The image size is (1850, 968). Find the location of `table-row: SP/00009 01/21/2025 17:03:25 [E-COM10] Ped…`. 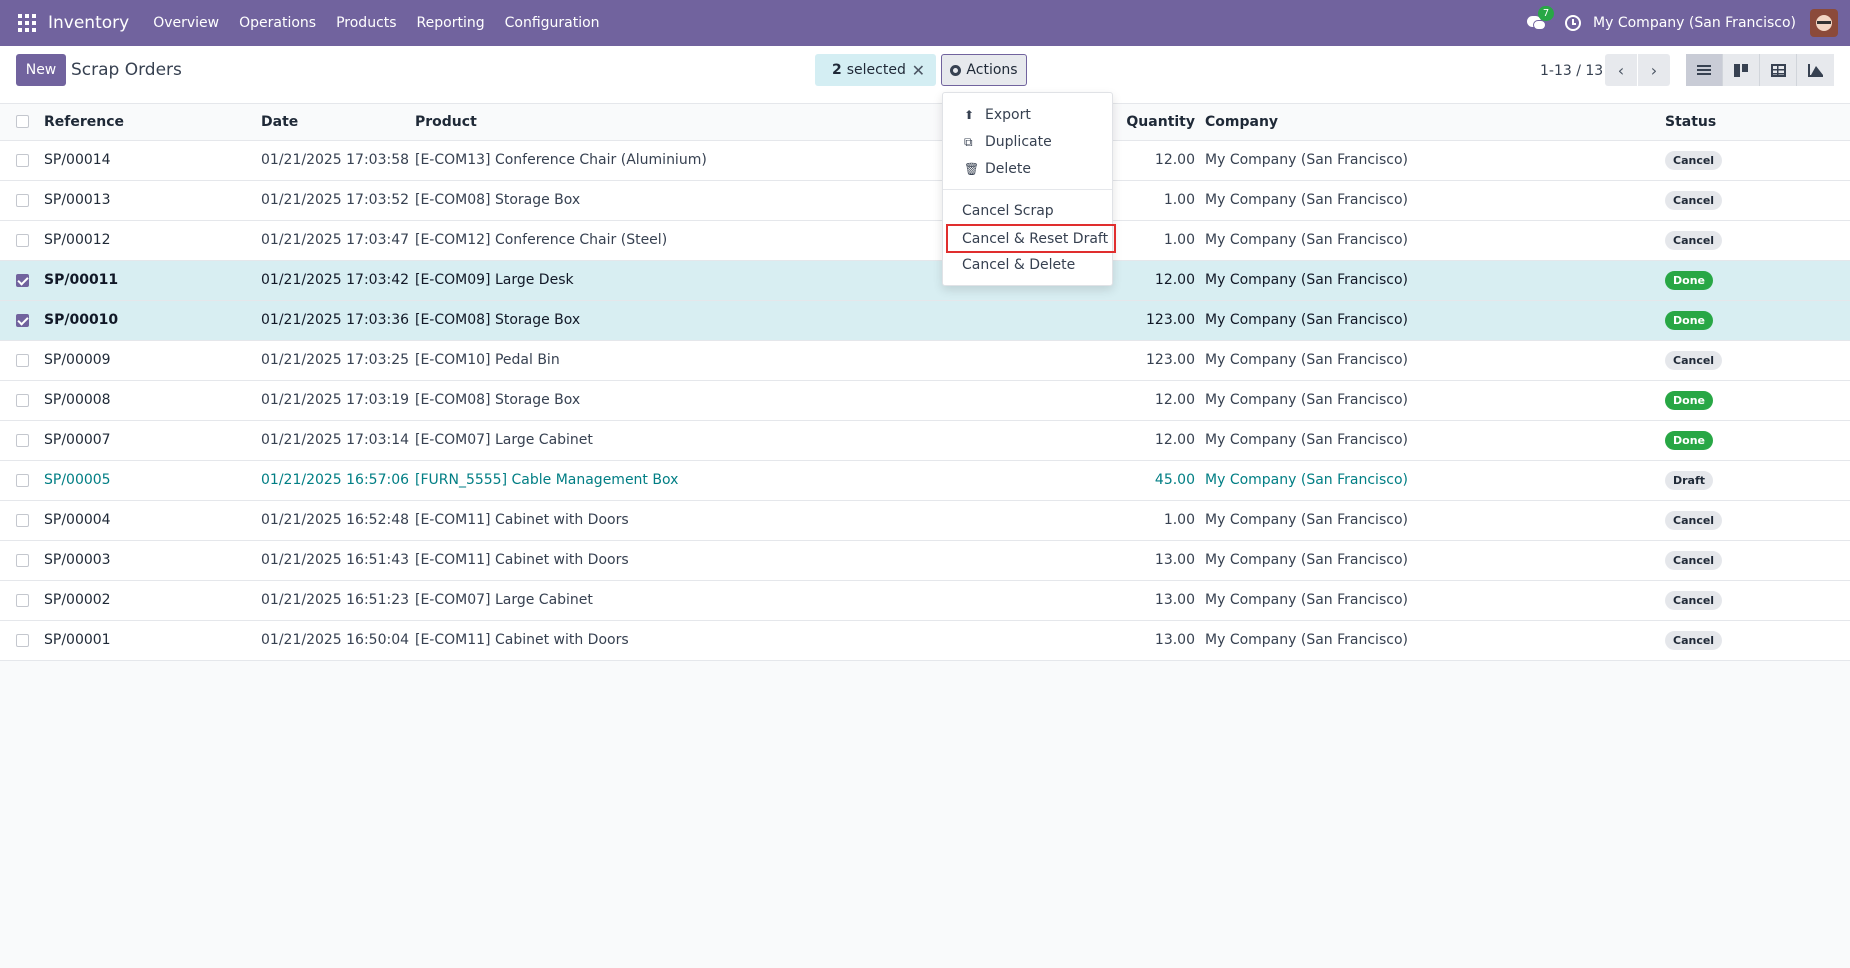

table-row: SP/00009 01/21/2025 17:03:25 [E-COM10] Ped… is located at coordinates (925, 360).